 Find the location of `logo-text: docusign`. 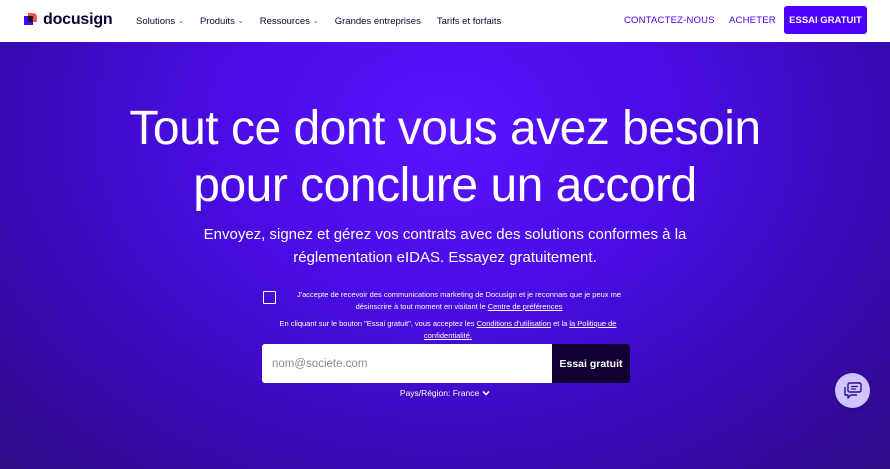

logo-text: docusign is located at coordinates (78, 19).